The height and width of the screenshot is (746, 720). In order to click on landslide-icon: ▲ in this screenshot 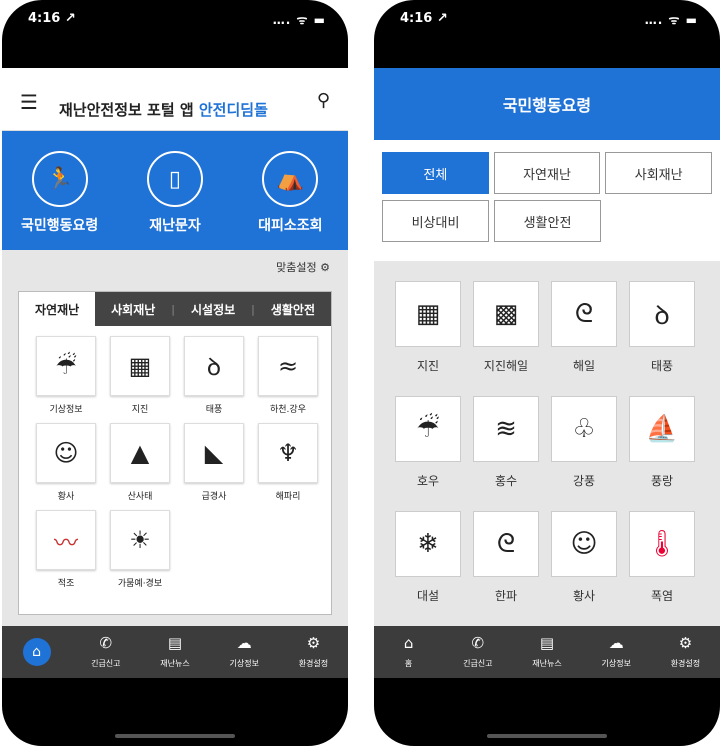, I will do `click(140, 453)`.